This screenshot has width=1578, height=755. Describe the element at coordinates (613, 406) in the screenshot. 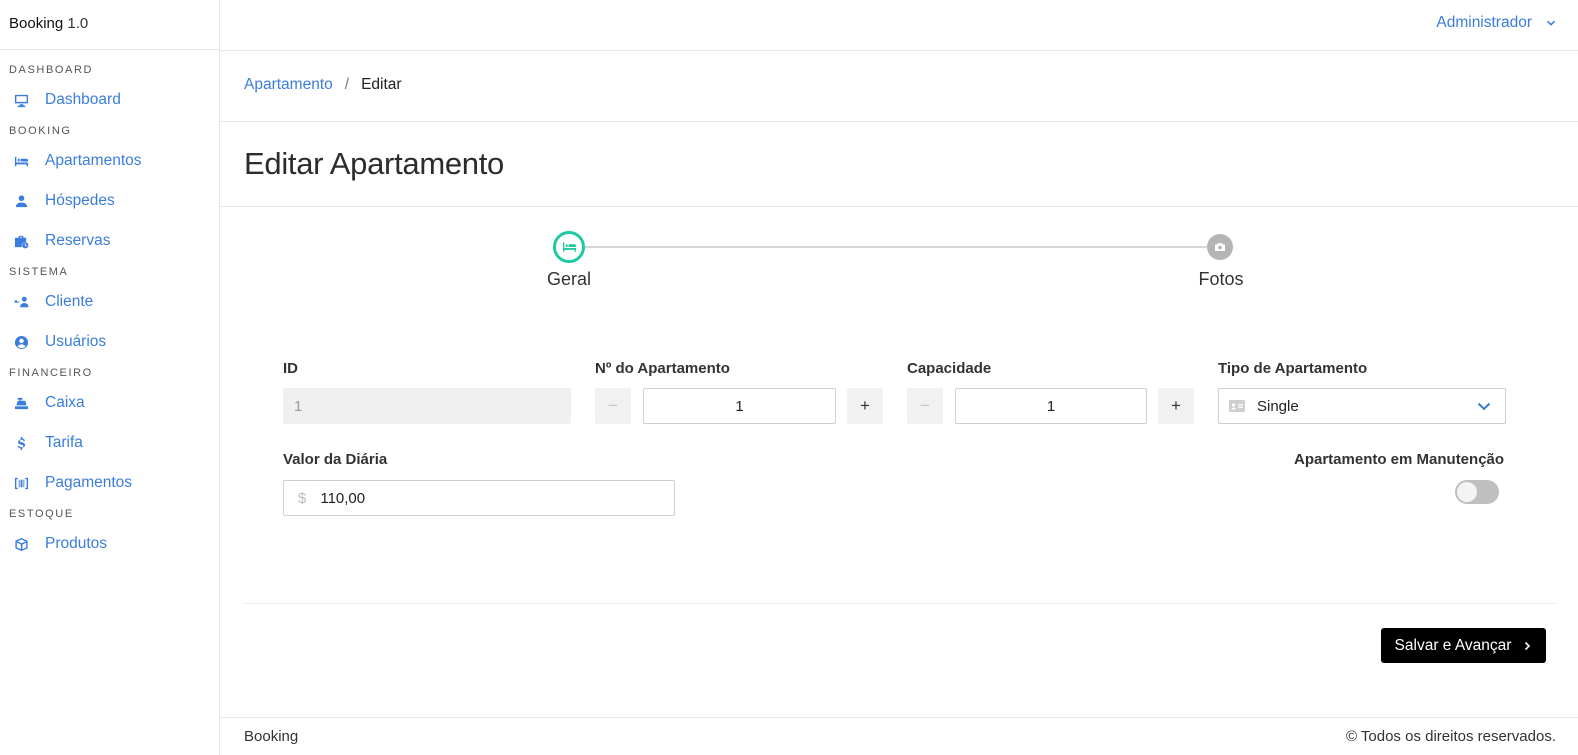

I see `numero-decrement-button: −` at that location.